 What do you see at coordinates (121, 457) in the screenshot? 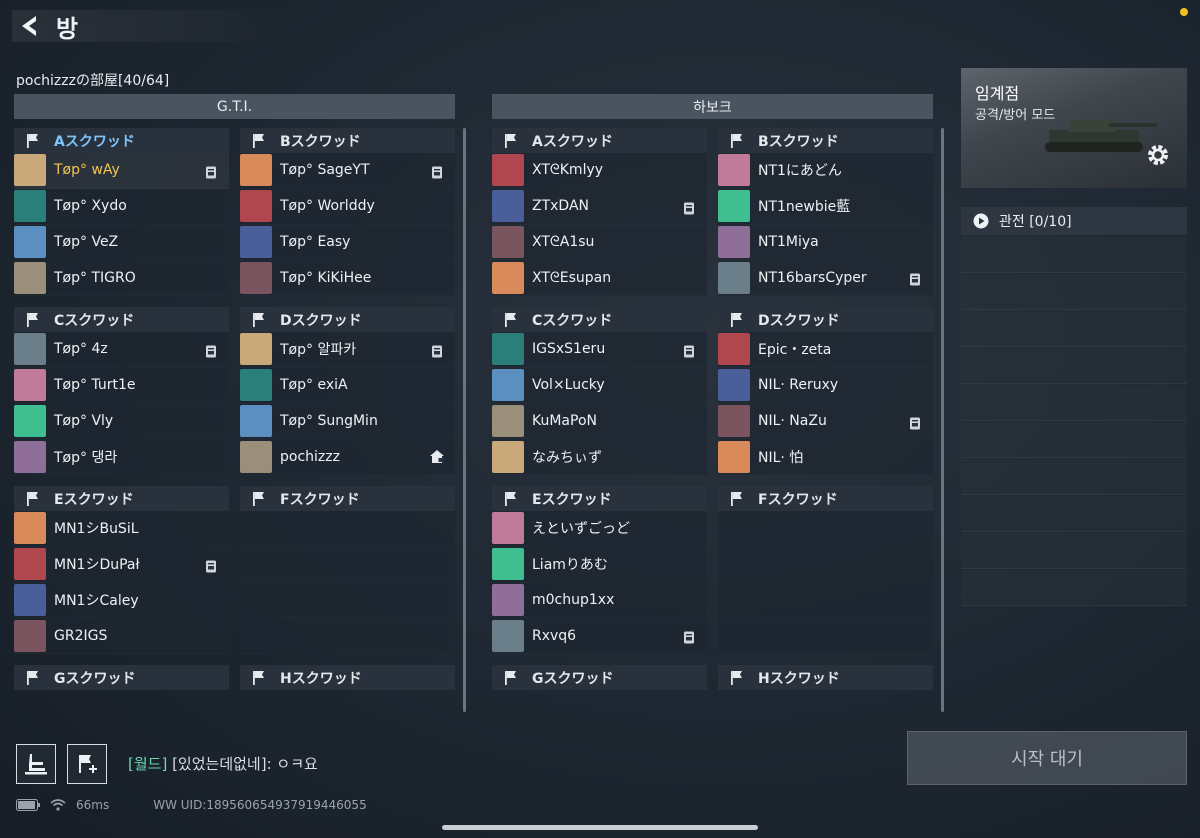
I see `player-slot: Tøp° 댕라` at bounding box center [121, 457].